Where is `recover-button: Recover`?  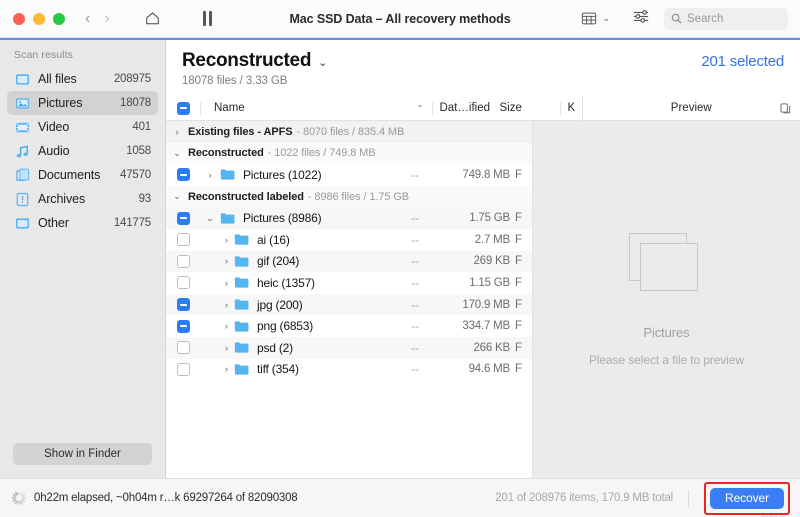
recover-button: Recover is located at coordinates (747, 498).